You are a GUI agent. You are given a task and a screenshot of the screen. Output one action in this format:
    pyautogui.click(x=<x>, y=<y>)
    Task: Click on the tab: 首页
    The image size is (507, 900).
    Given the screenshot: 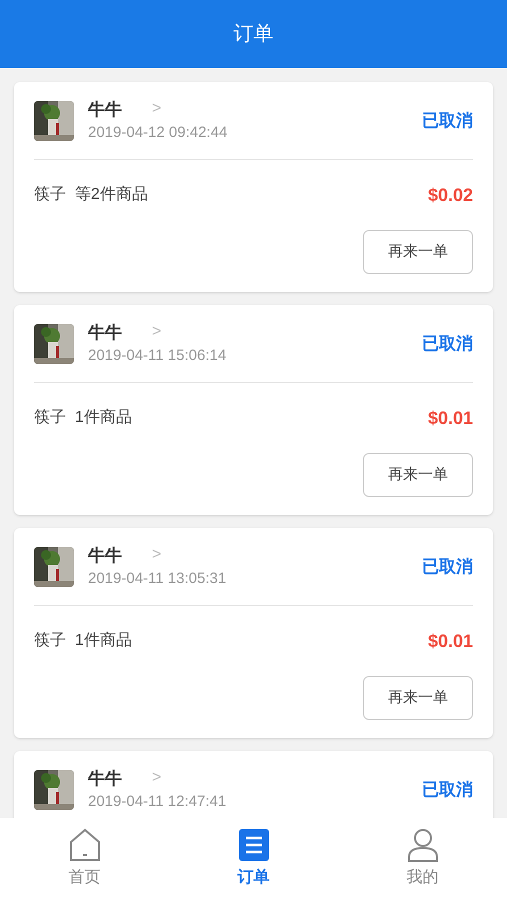 What is the action you would take?
    pyautogui.click(x=84, y=859)
    